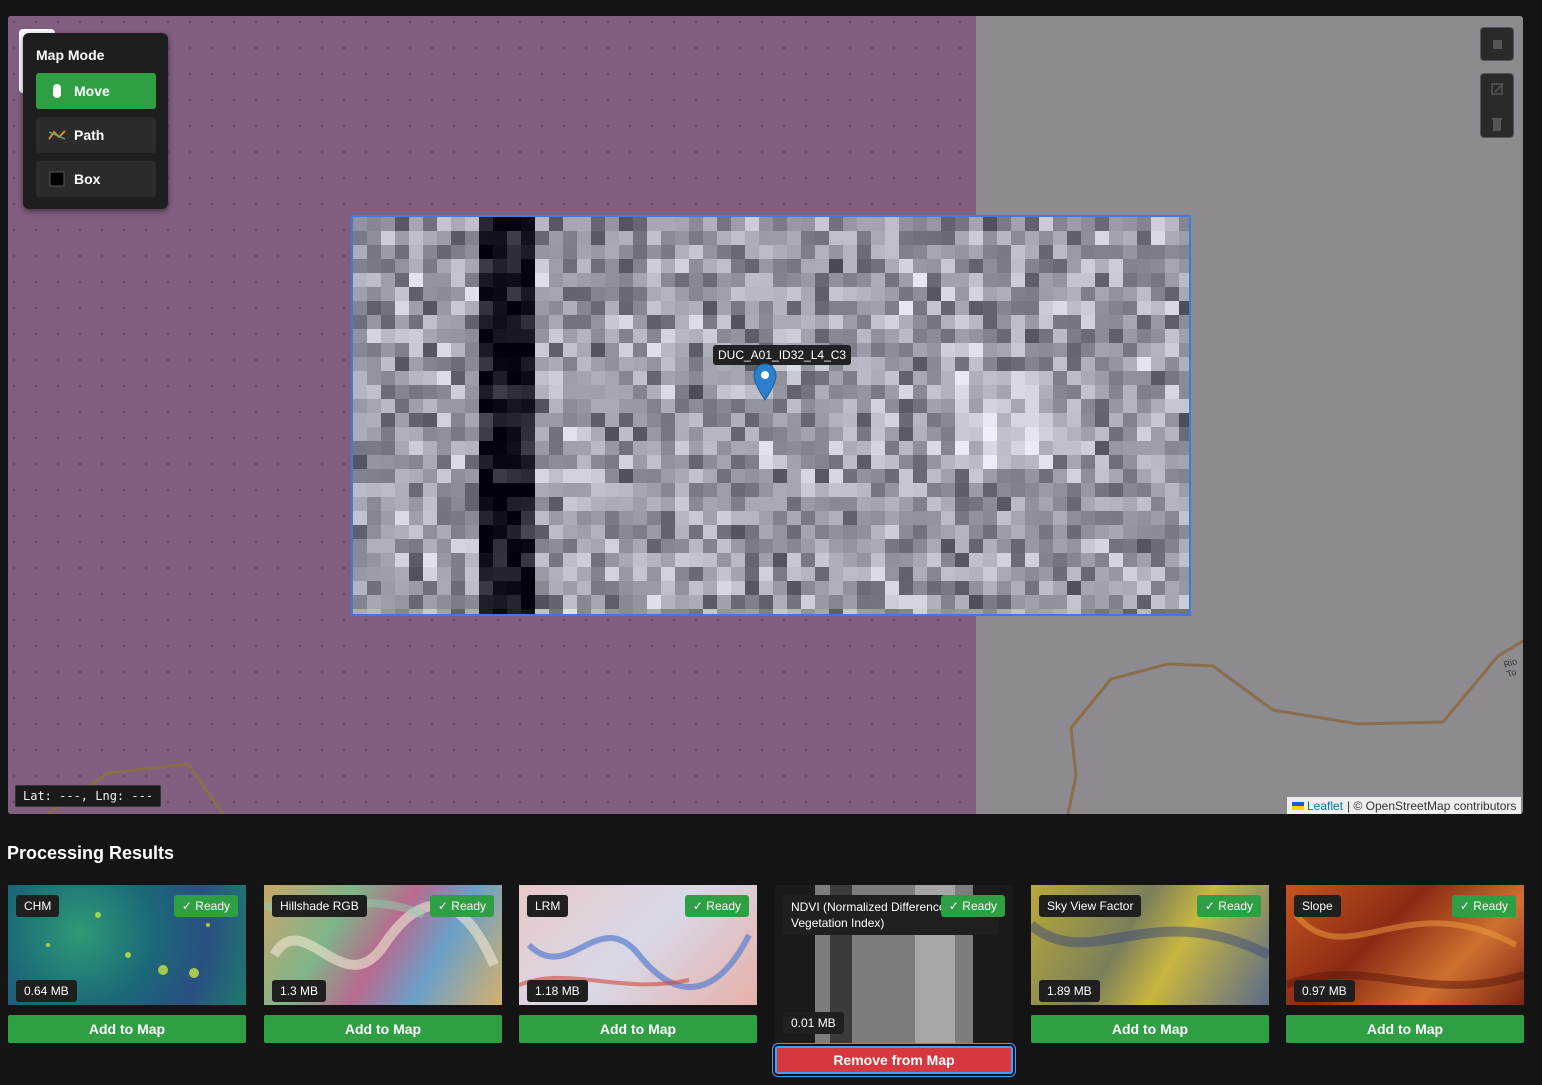 This screenshot has height=1085, width=1542. I want to click on card-name: Sky View Factor, so click(1090, 906).